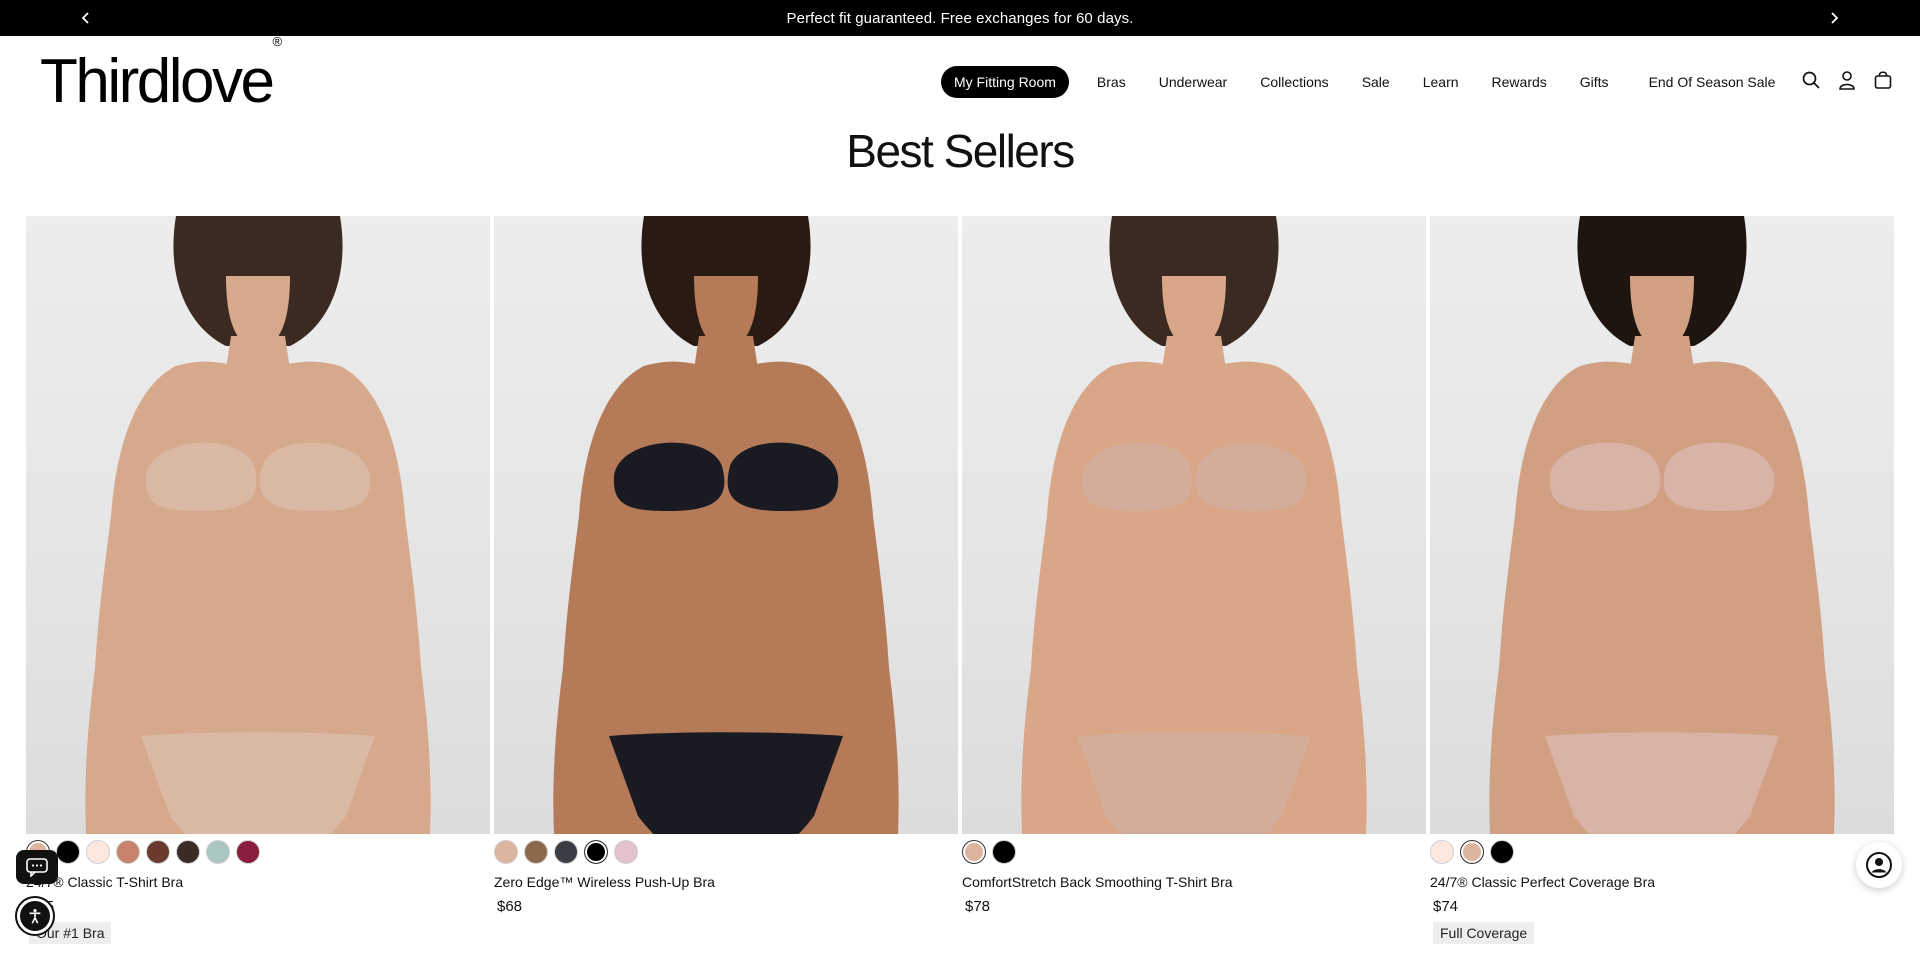  Describe the element at coordinates (277, 42) in the screenshot. I see `logo-registered-mark: ®` at that location.